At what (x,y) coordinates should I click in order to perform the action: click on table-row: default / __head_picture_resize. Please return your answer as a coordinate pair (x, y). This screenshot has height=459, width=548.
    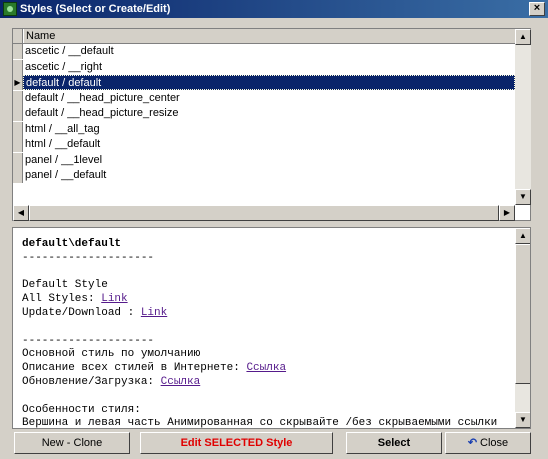
    Looking at the image, I should click on (264, 114).